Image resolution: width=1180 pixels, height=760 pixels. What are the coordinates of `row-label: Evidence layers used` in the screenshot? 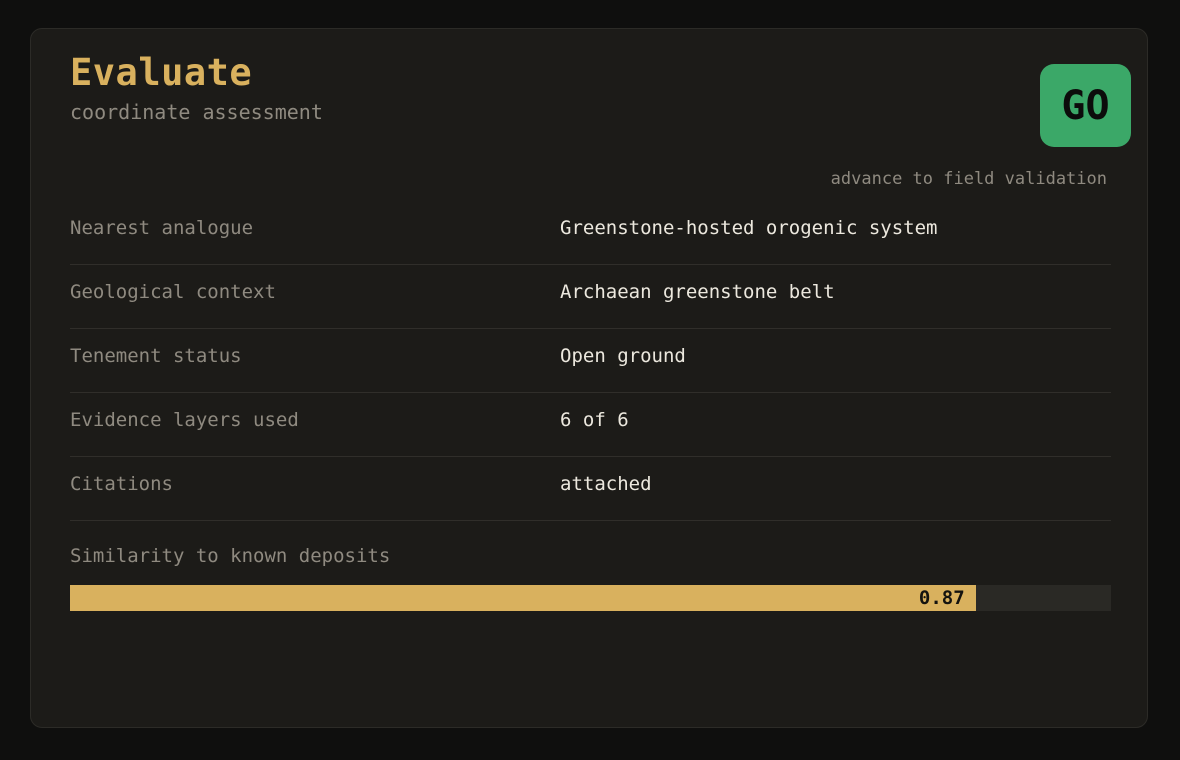 It's located at (184, 420).